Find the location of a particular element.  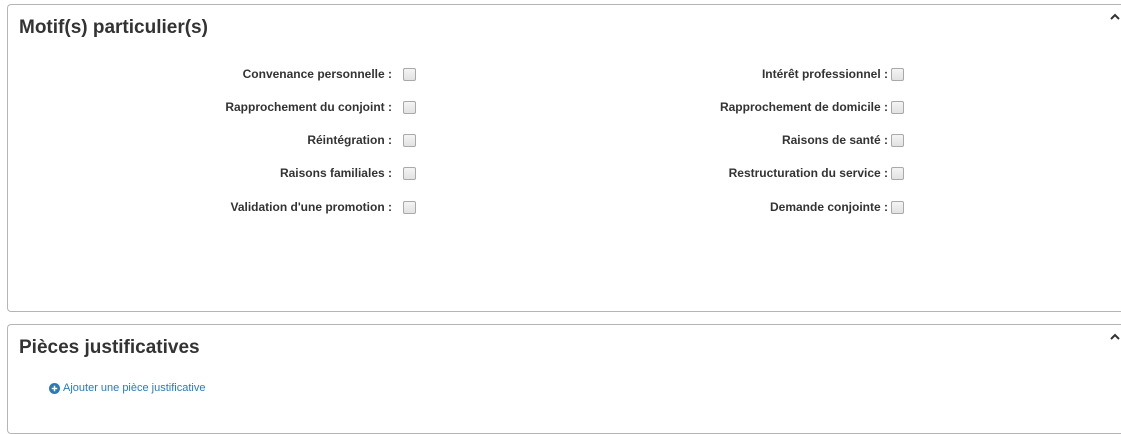

field-label: Rapprochement du conjoint : is located at coordinates (308, 107).